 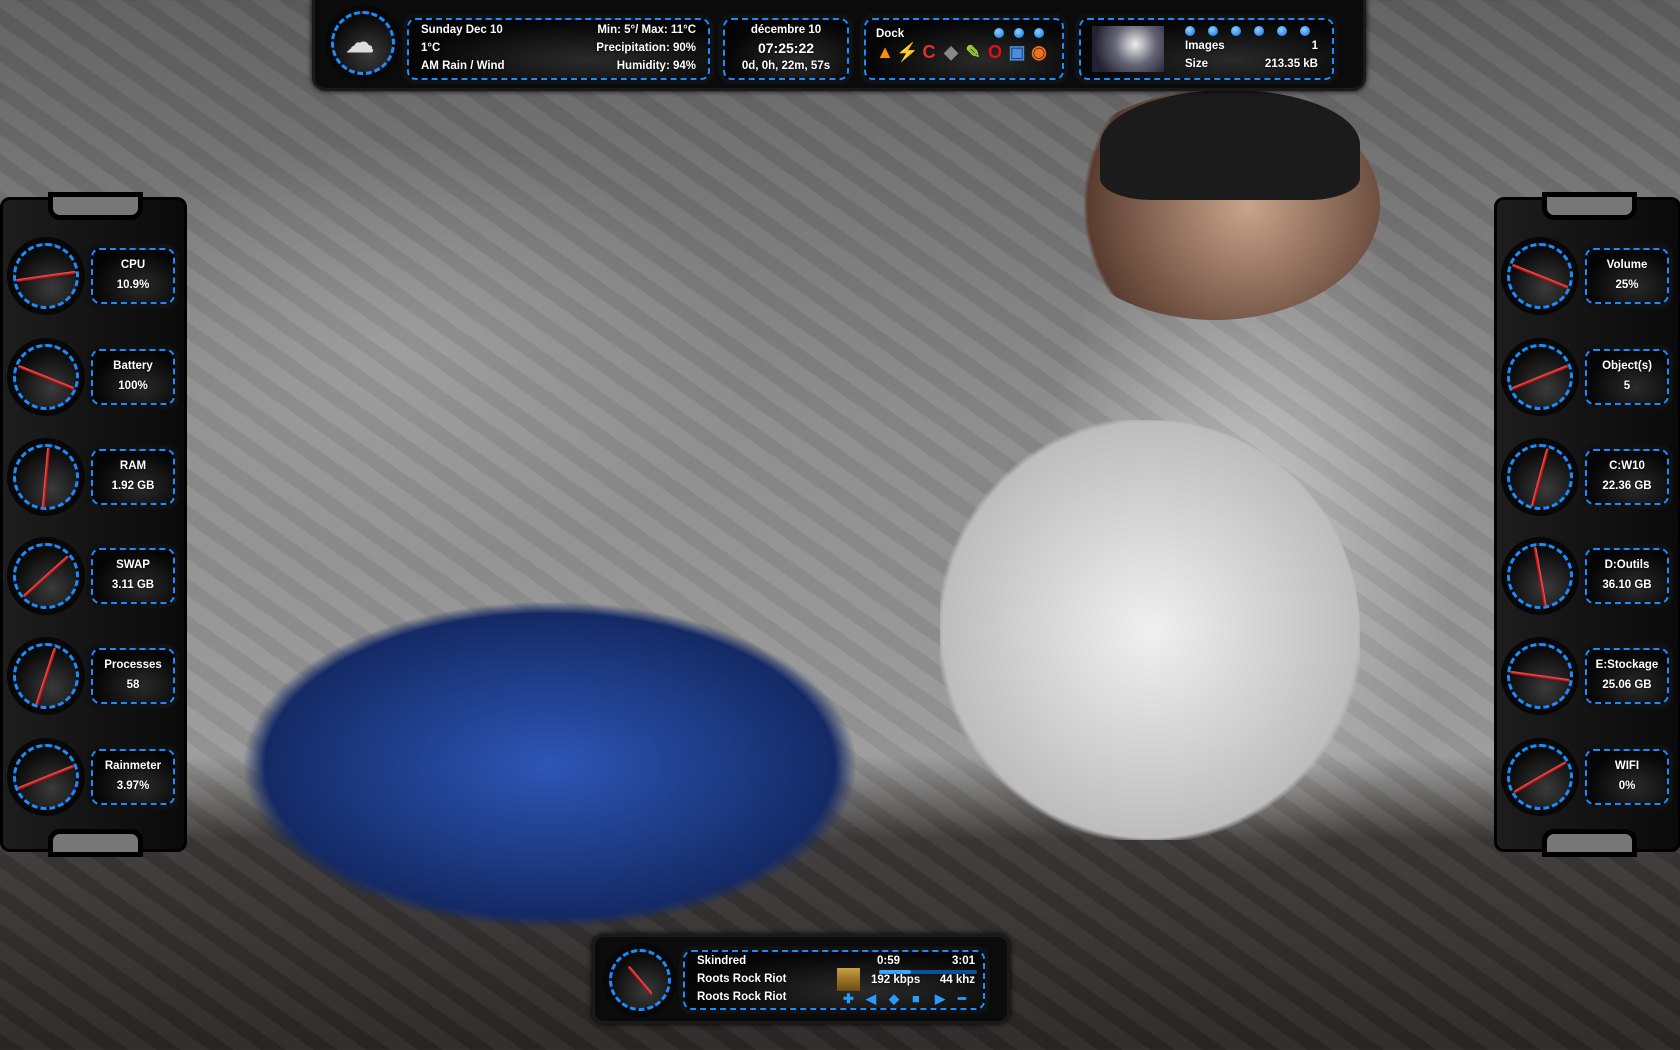 I want to click on next-icon: ▶, so click(x=940, y=999).